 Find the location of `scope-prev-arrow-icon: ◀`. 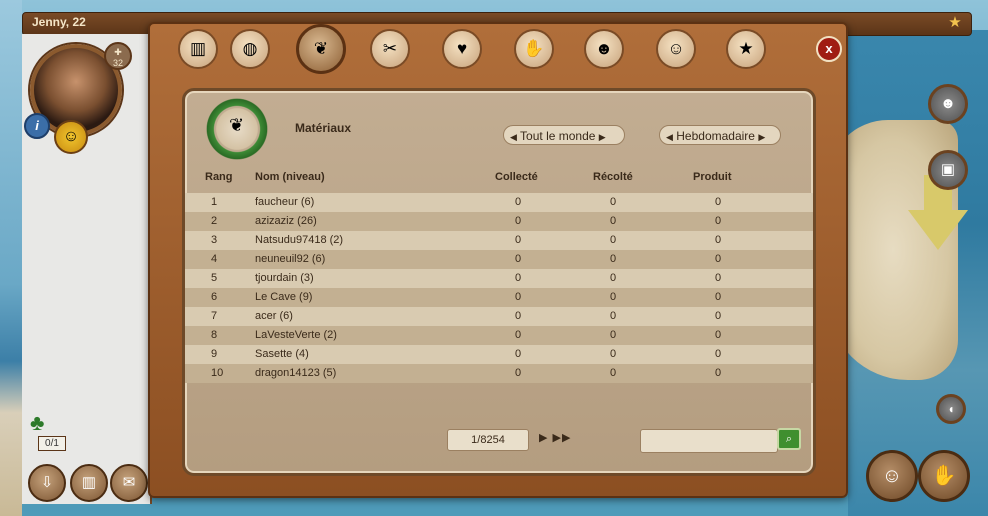

scope-prev-arrow-icon: ◀ is located at coordinates (513, 137).